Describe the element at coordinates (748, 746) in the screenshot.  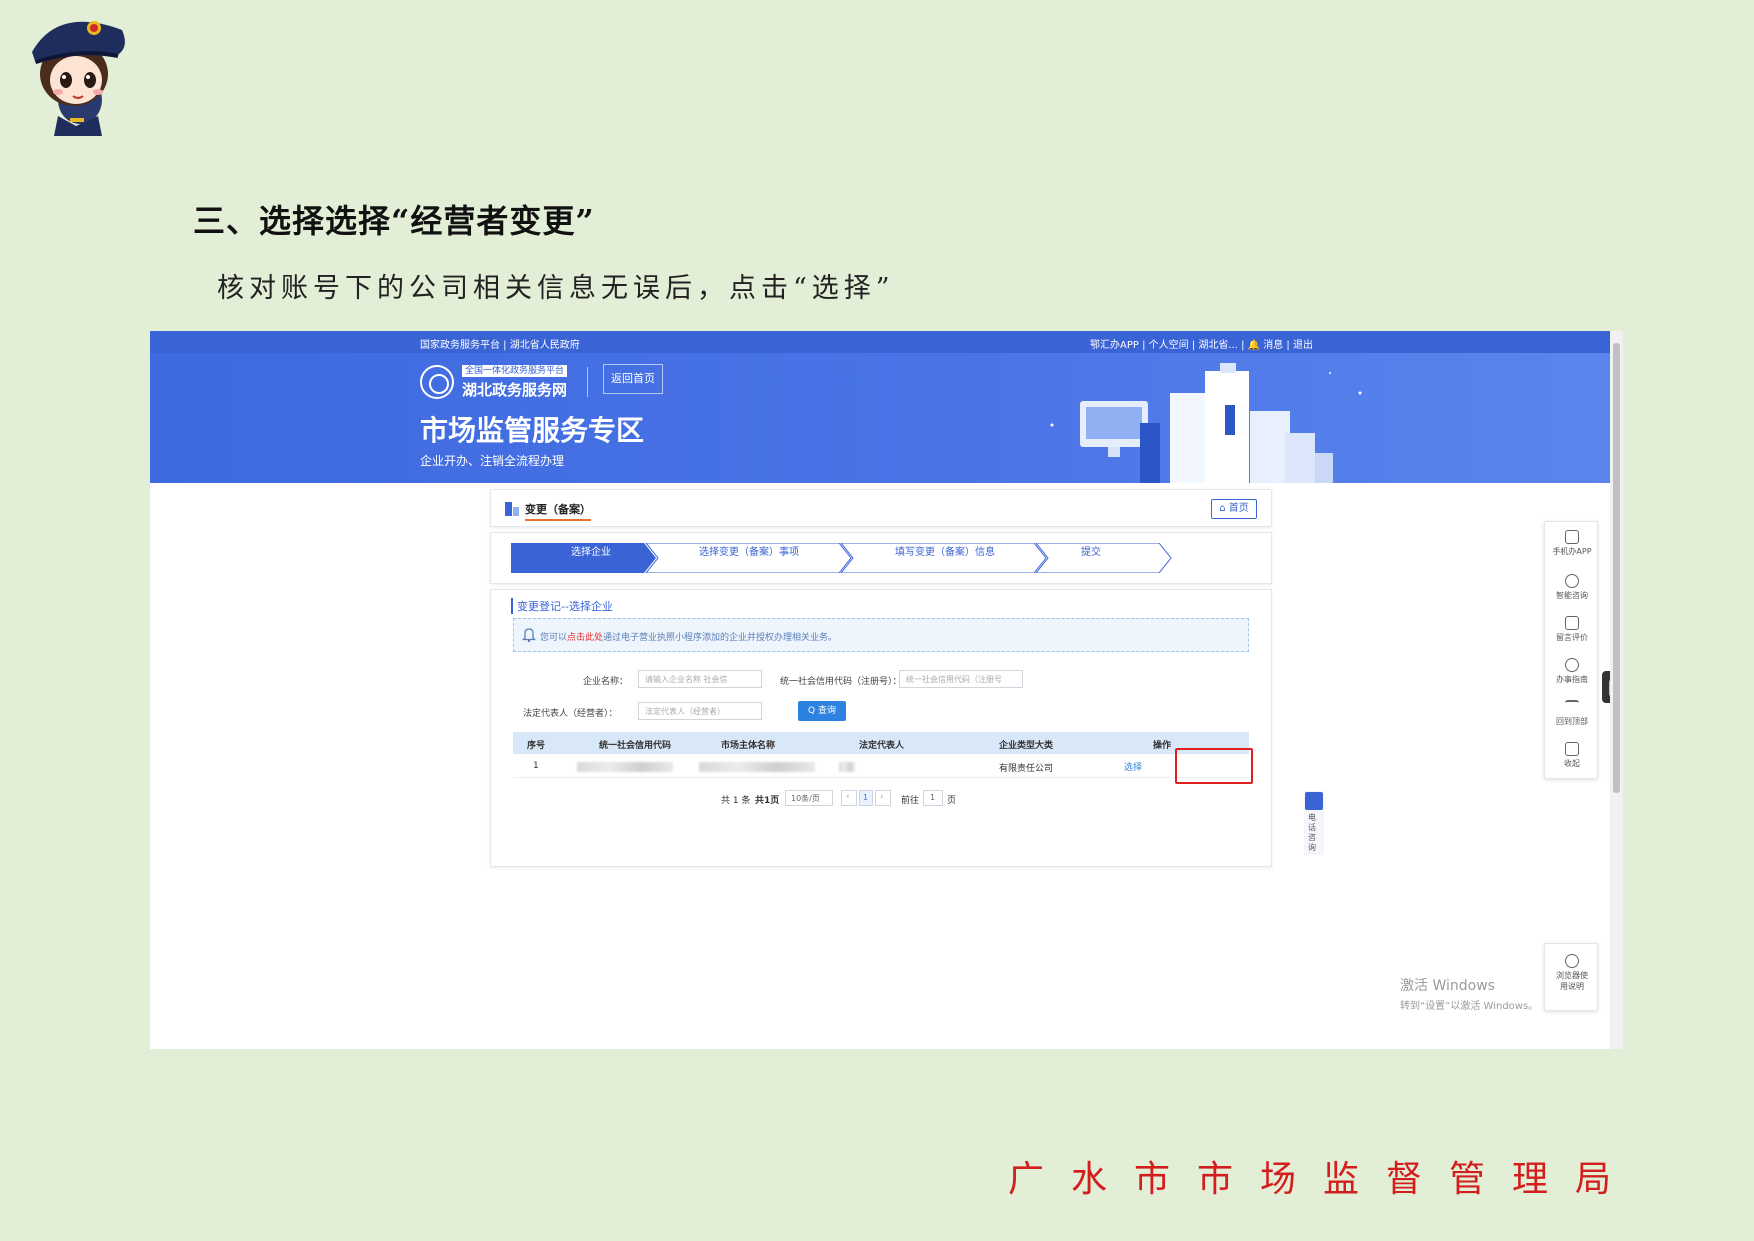
I see `th-entity-name: 市场主体名称` at that location.